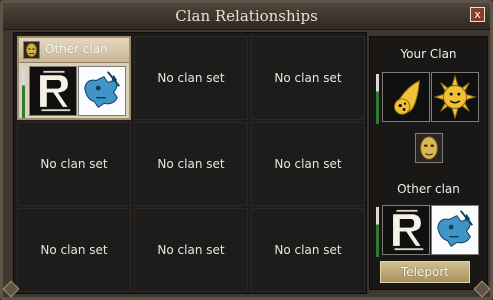 This screenshot has height=300, width=493. I want to click on other-clan-label: Other clan, so click(428, 189).